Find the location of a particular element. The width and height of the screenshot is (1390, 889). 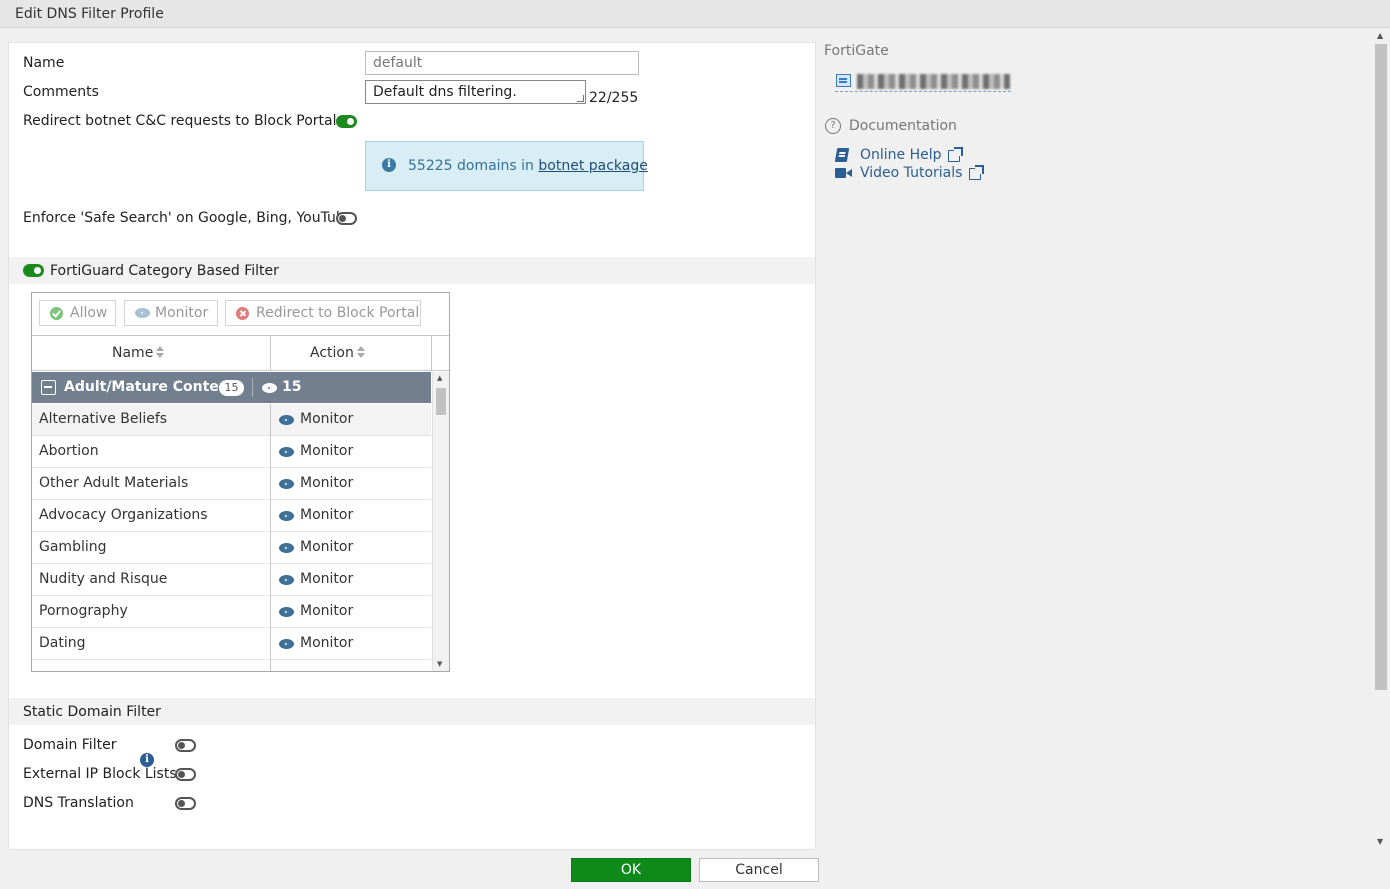

dialog-footer is located at coordinates (695, 869).